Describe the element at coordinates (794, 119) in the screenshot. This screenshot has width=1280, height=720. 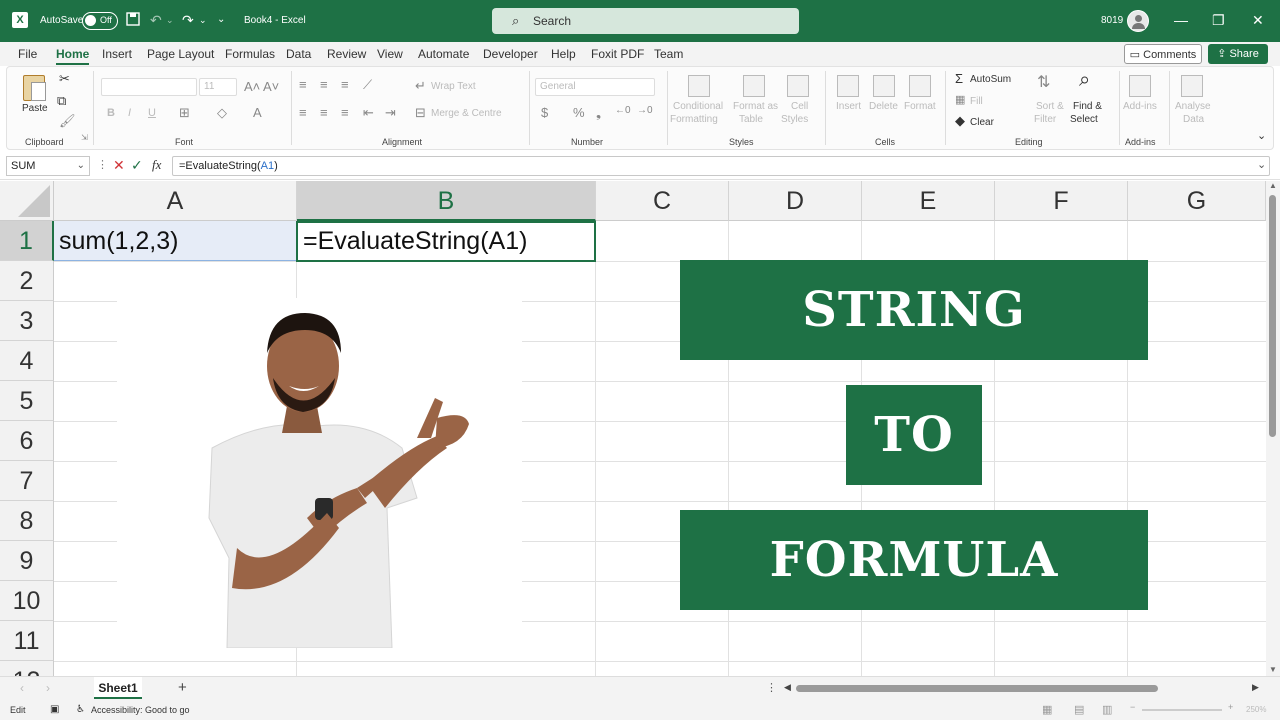
I see `cell-styles-label-2: Styles` at that location.